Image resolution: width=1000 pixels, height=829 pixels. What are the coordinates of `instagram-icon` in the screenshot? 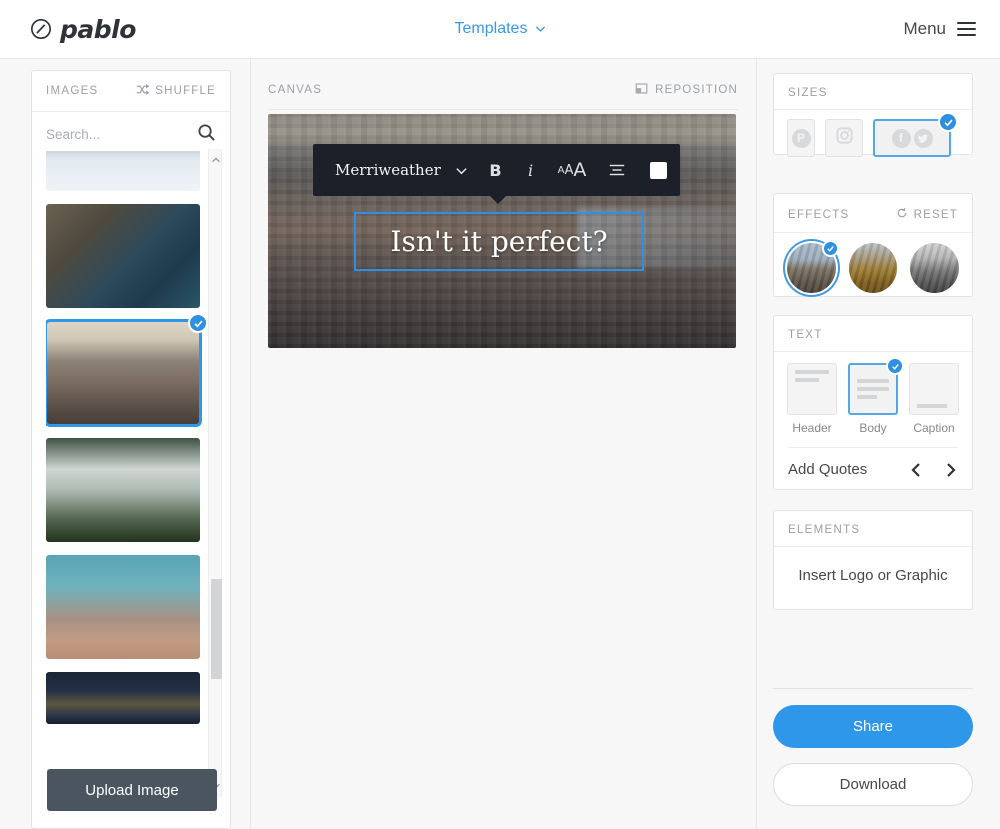 It's located at (844, 138).